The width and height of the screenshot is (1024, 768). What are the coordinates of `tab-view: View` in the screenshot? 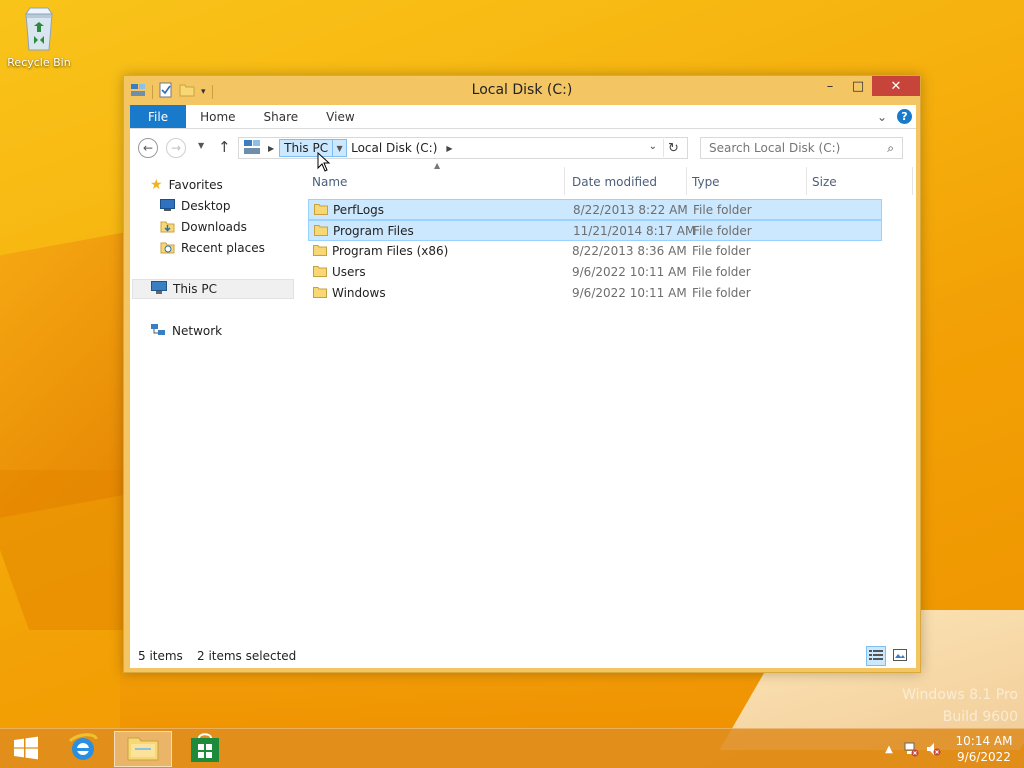 It's located at (340, 116).